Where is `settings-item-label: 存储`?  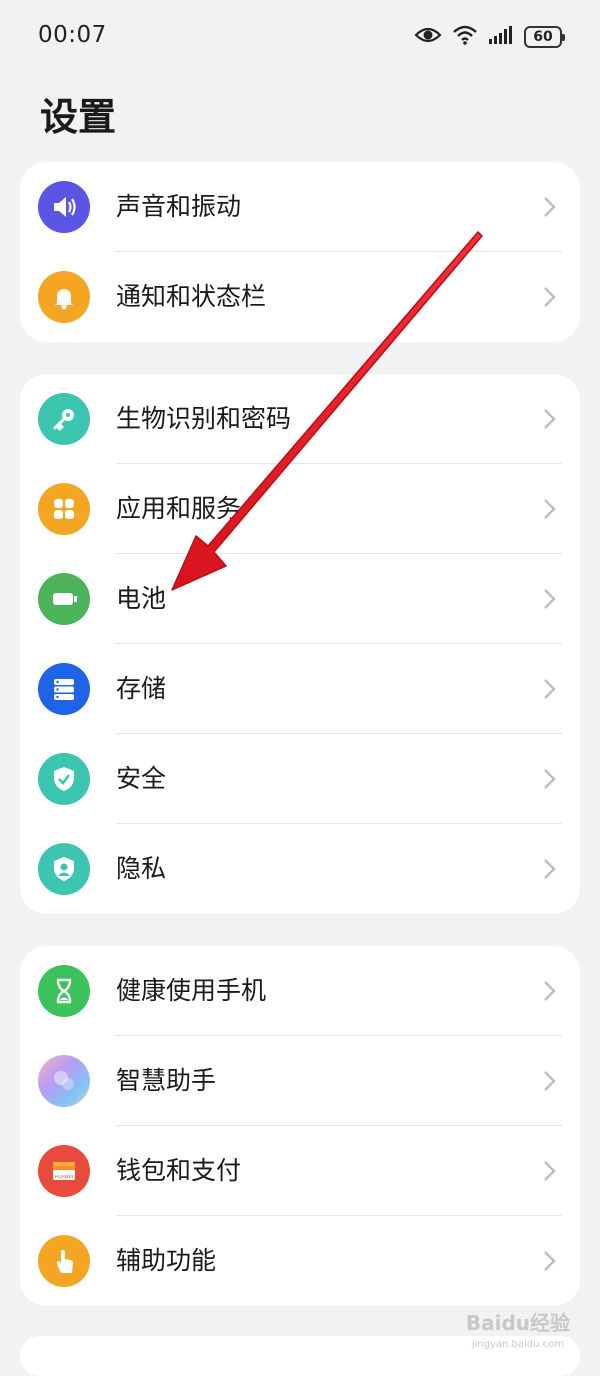
settings-item-label: 存储 is located at coordinates (141, 688).